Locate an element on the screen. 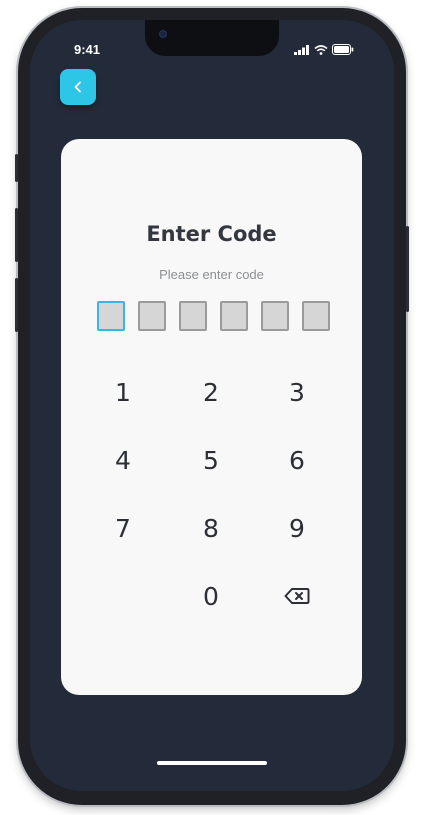  signal-icon is located at coordinates (301, 49).